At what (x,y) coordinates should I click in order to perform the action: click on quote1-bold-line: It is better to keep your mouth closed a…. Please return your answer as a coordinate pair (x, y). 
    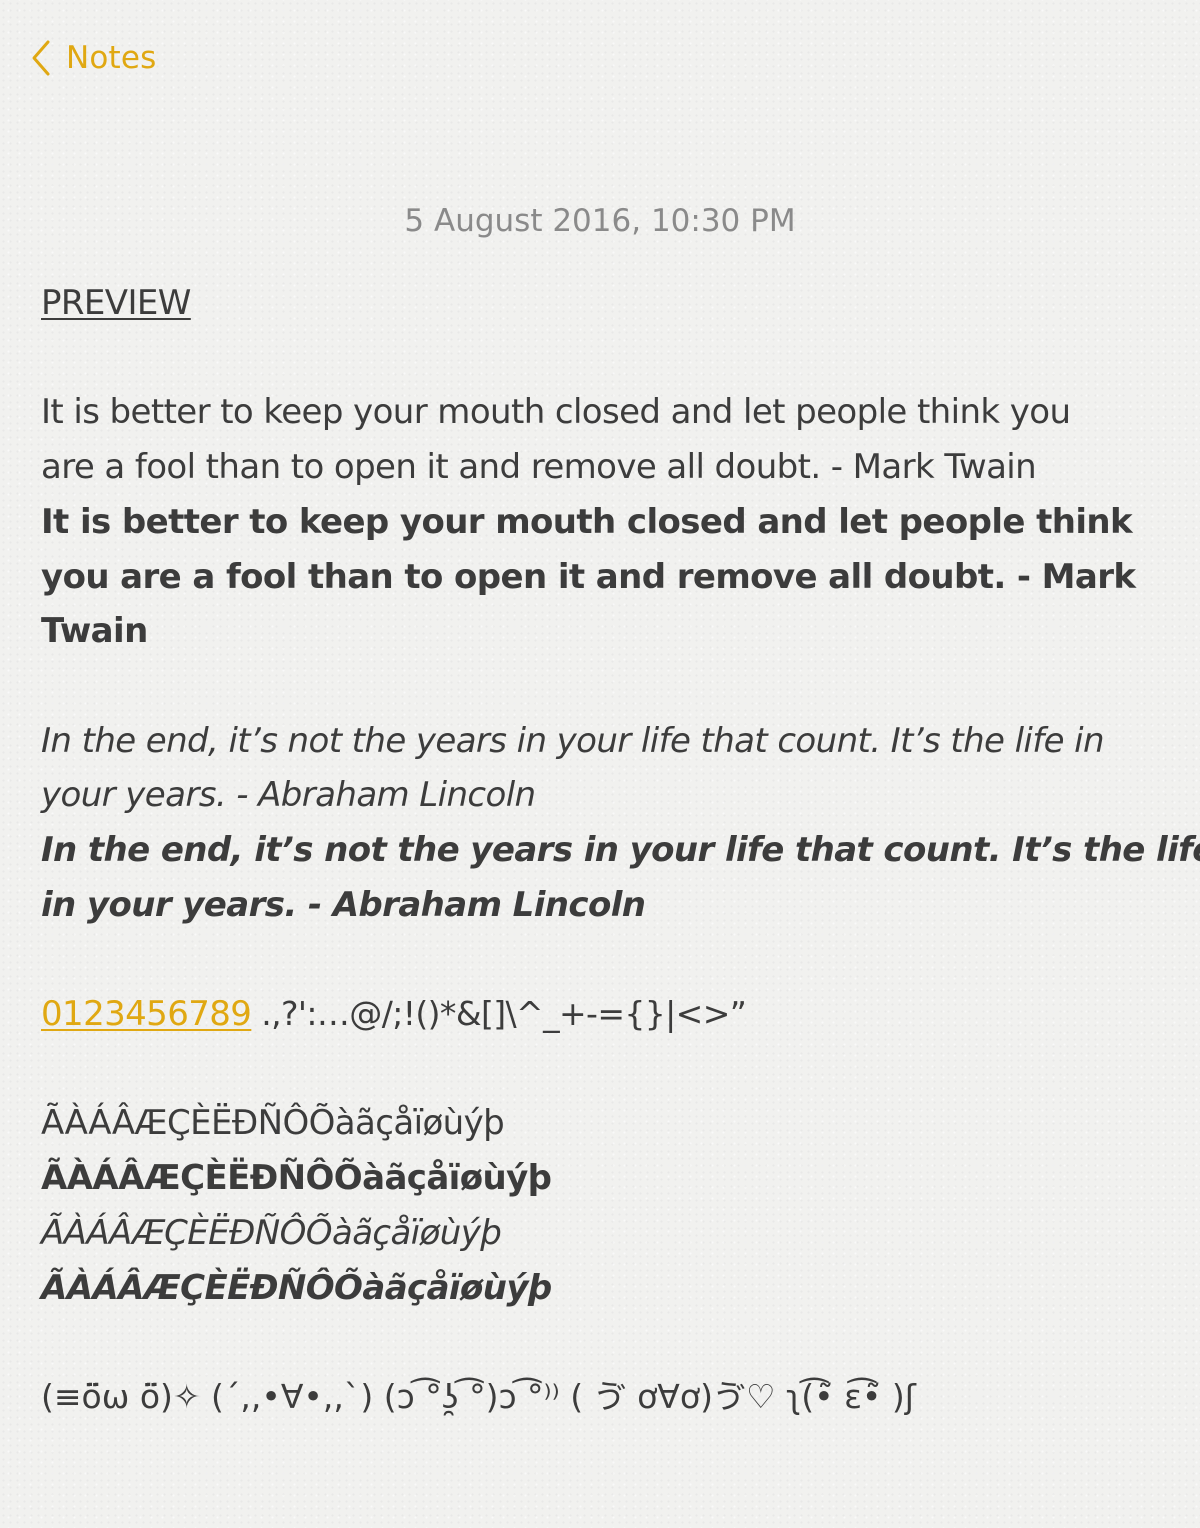
    Looking at the image, I should click on (587, 521).